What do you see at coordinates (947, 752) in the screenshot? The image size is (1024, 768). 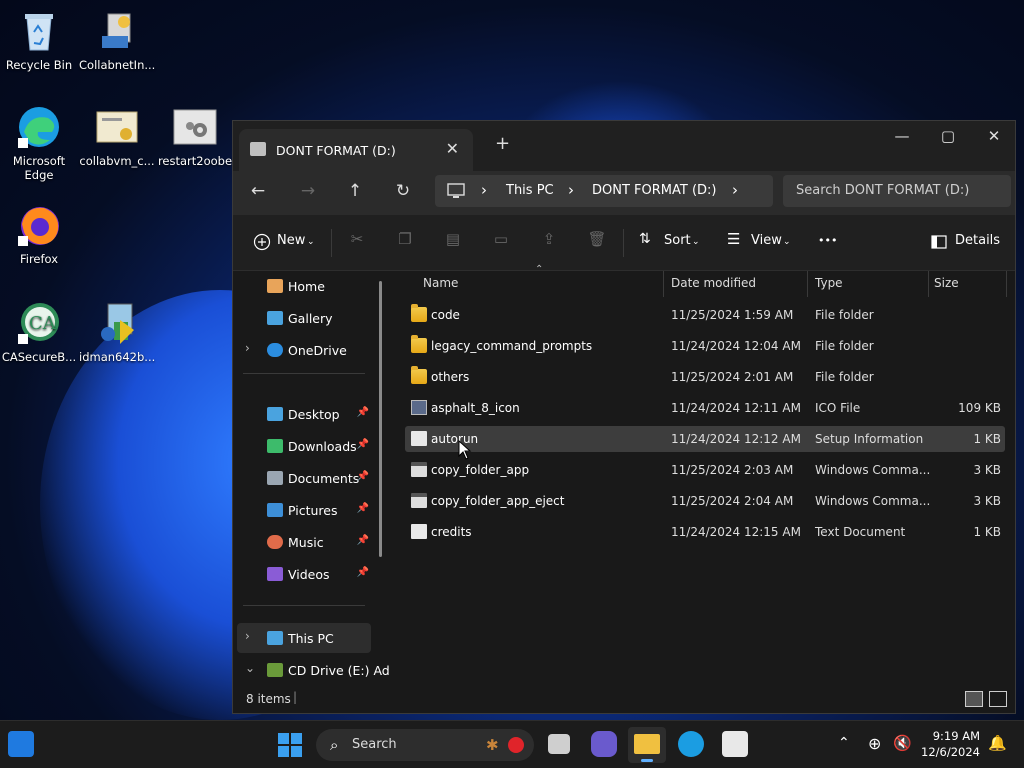 I see `clock-date: 12/6/2024` at bounding box center [947, 752].